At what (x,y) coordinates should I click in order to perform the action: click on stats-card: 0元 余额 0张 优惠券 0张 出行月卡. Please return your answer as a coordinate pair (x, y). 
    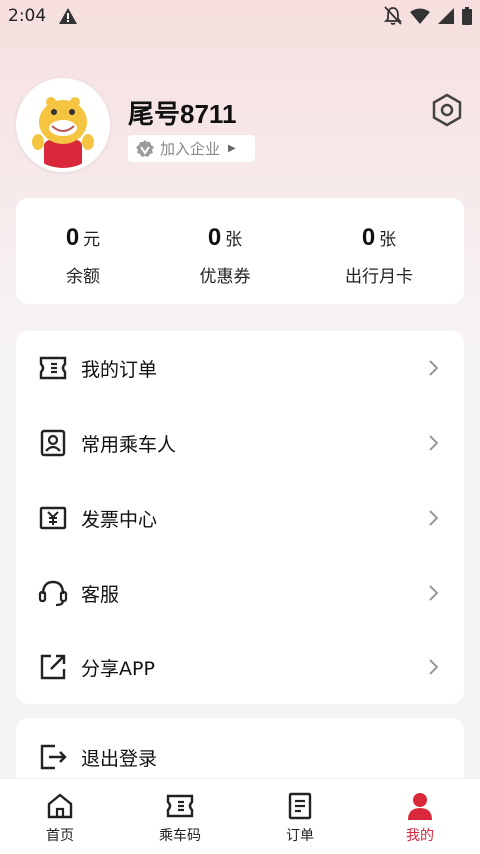
    Looking at the image, I should click on (240, 251).